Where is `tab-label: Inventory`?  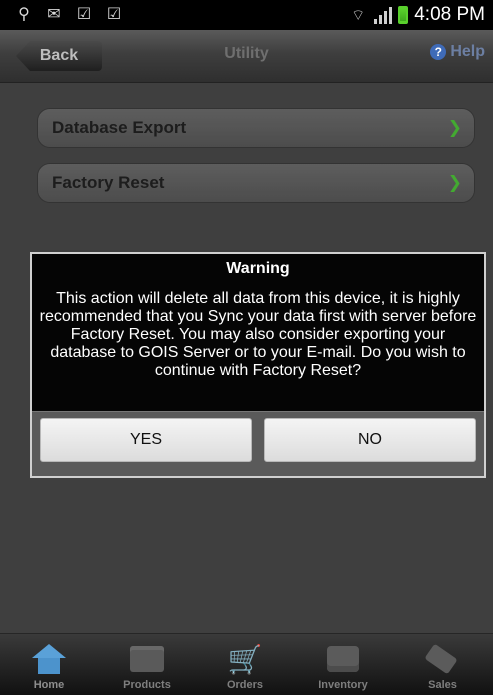 tab-label: Inventory is located at coordinates (343, 685).